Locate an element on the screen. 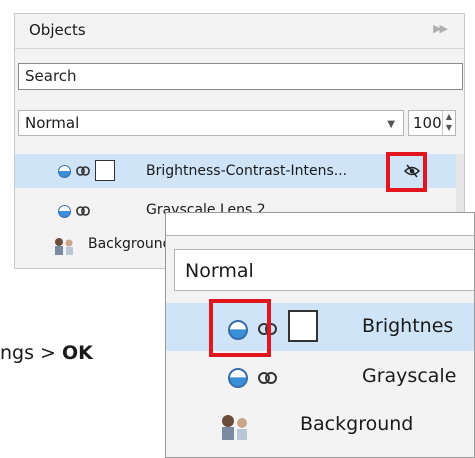 This screenshot has width=475, height=458. search-placeholder: Search is located at coordinates (51, 76).